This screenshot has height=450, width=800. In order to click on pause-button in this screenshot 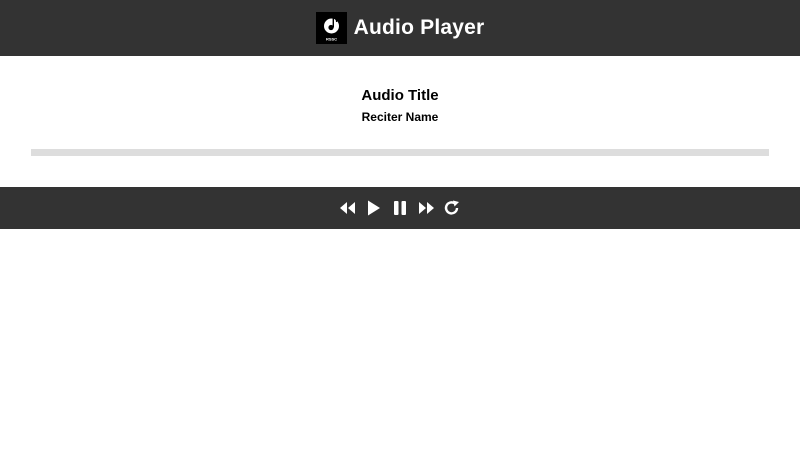, I will do `click(400, 208)`.